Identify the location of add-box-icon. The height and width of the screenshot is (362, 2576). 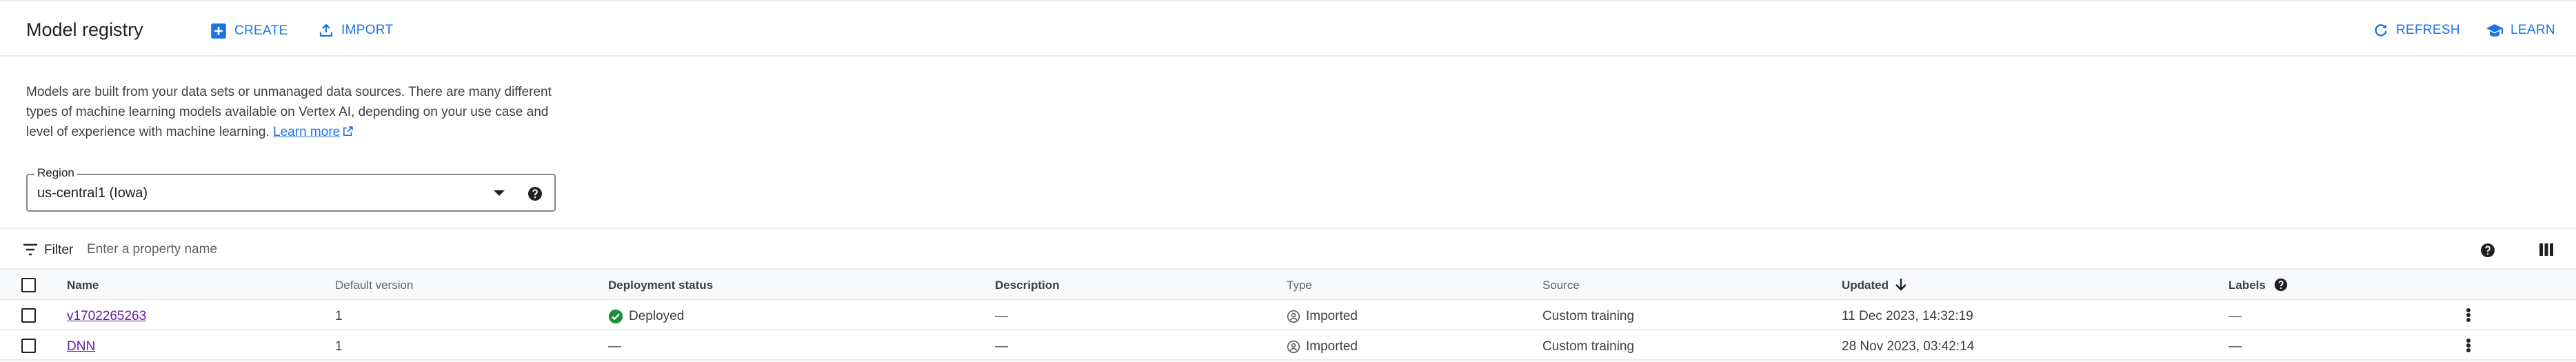
(218, 31).